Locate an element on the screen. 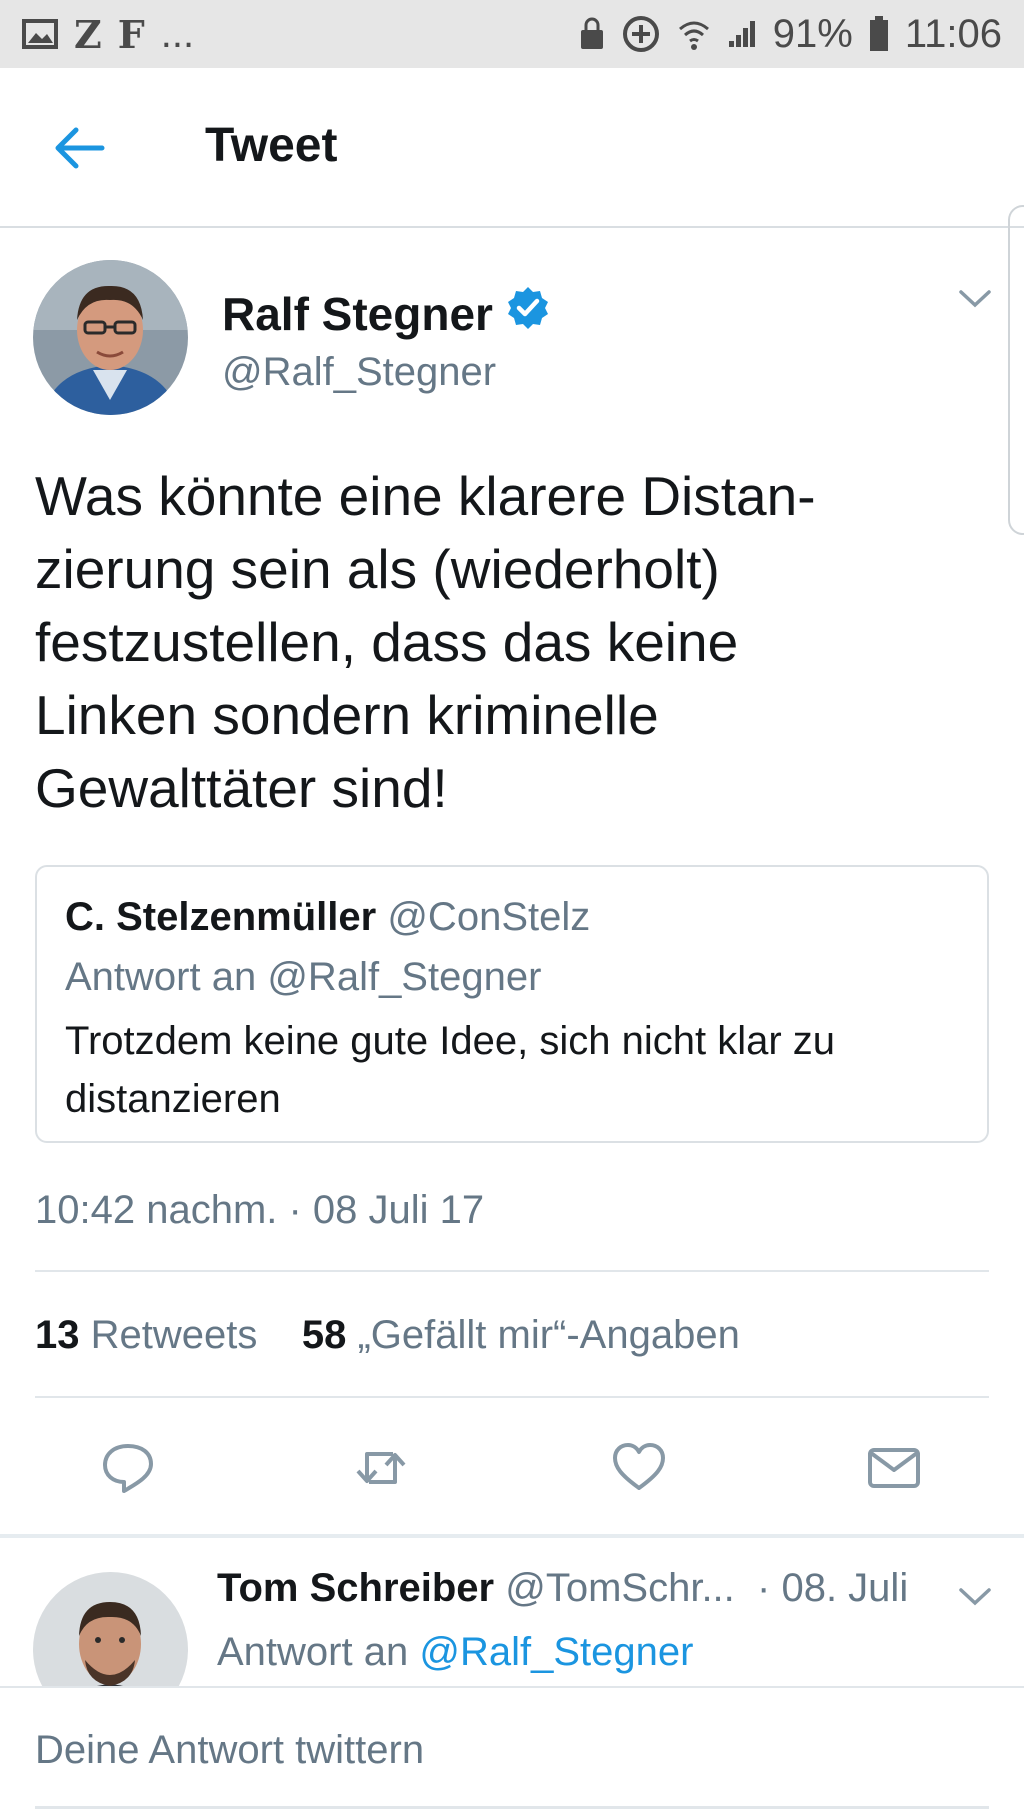 This screenshot has width=1024, height=1820. page-title: Tweet is located at coordinates (271, 145).